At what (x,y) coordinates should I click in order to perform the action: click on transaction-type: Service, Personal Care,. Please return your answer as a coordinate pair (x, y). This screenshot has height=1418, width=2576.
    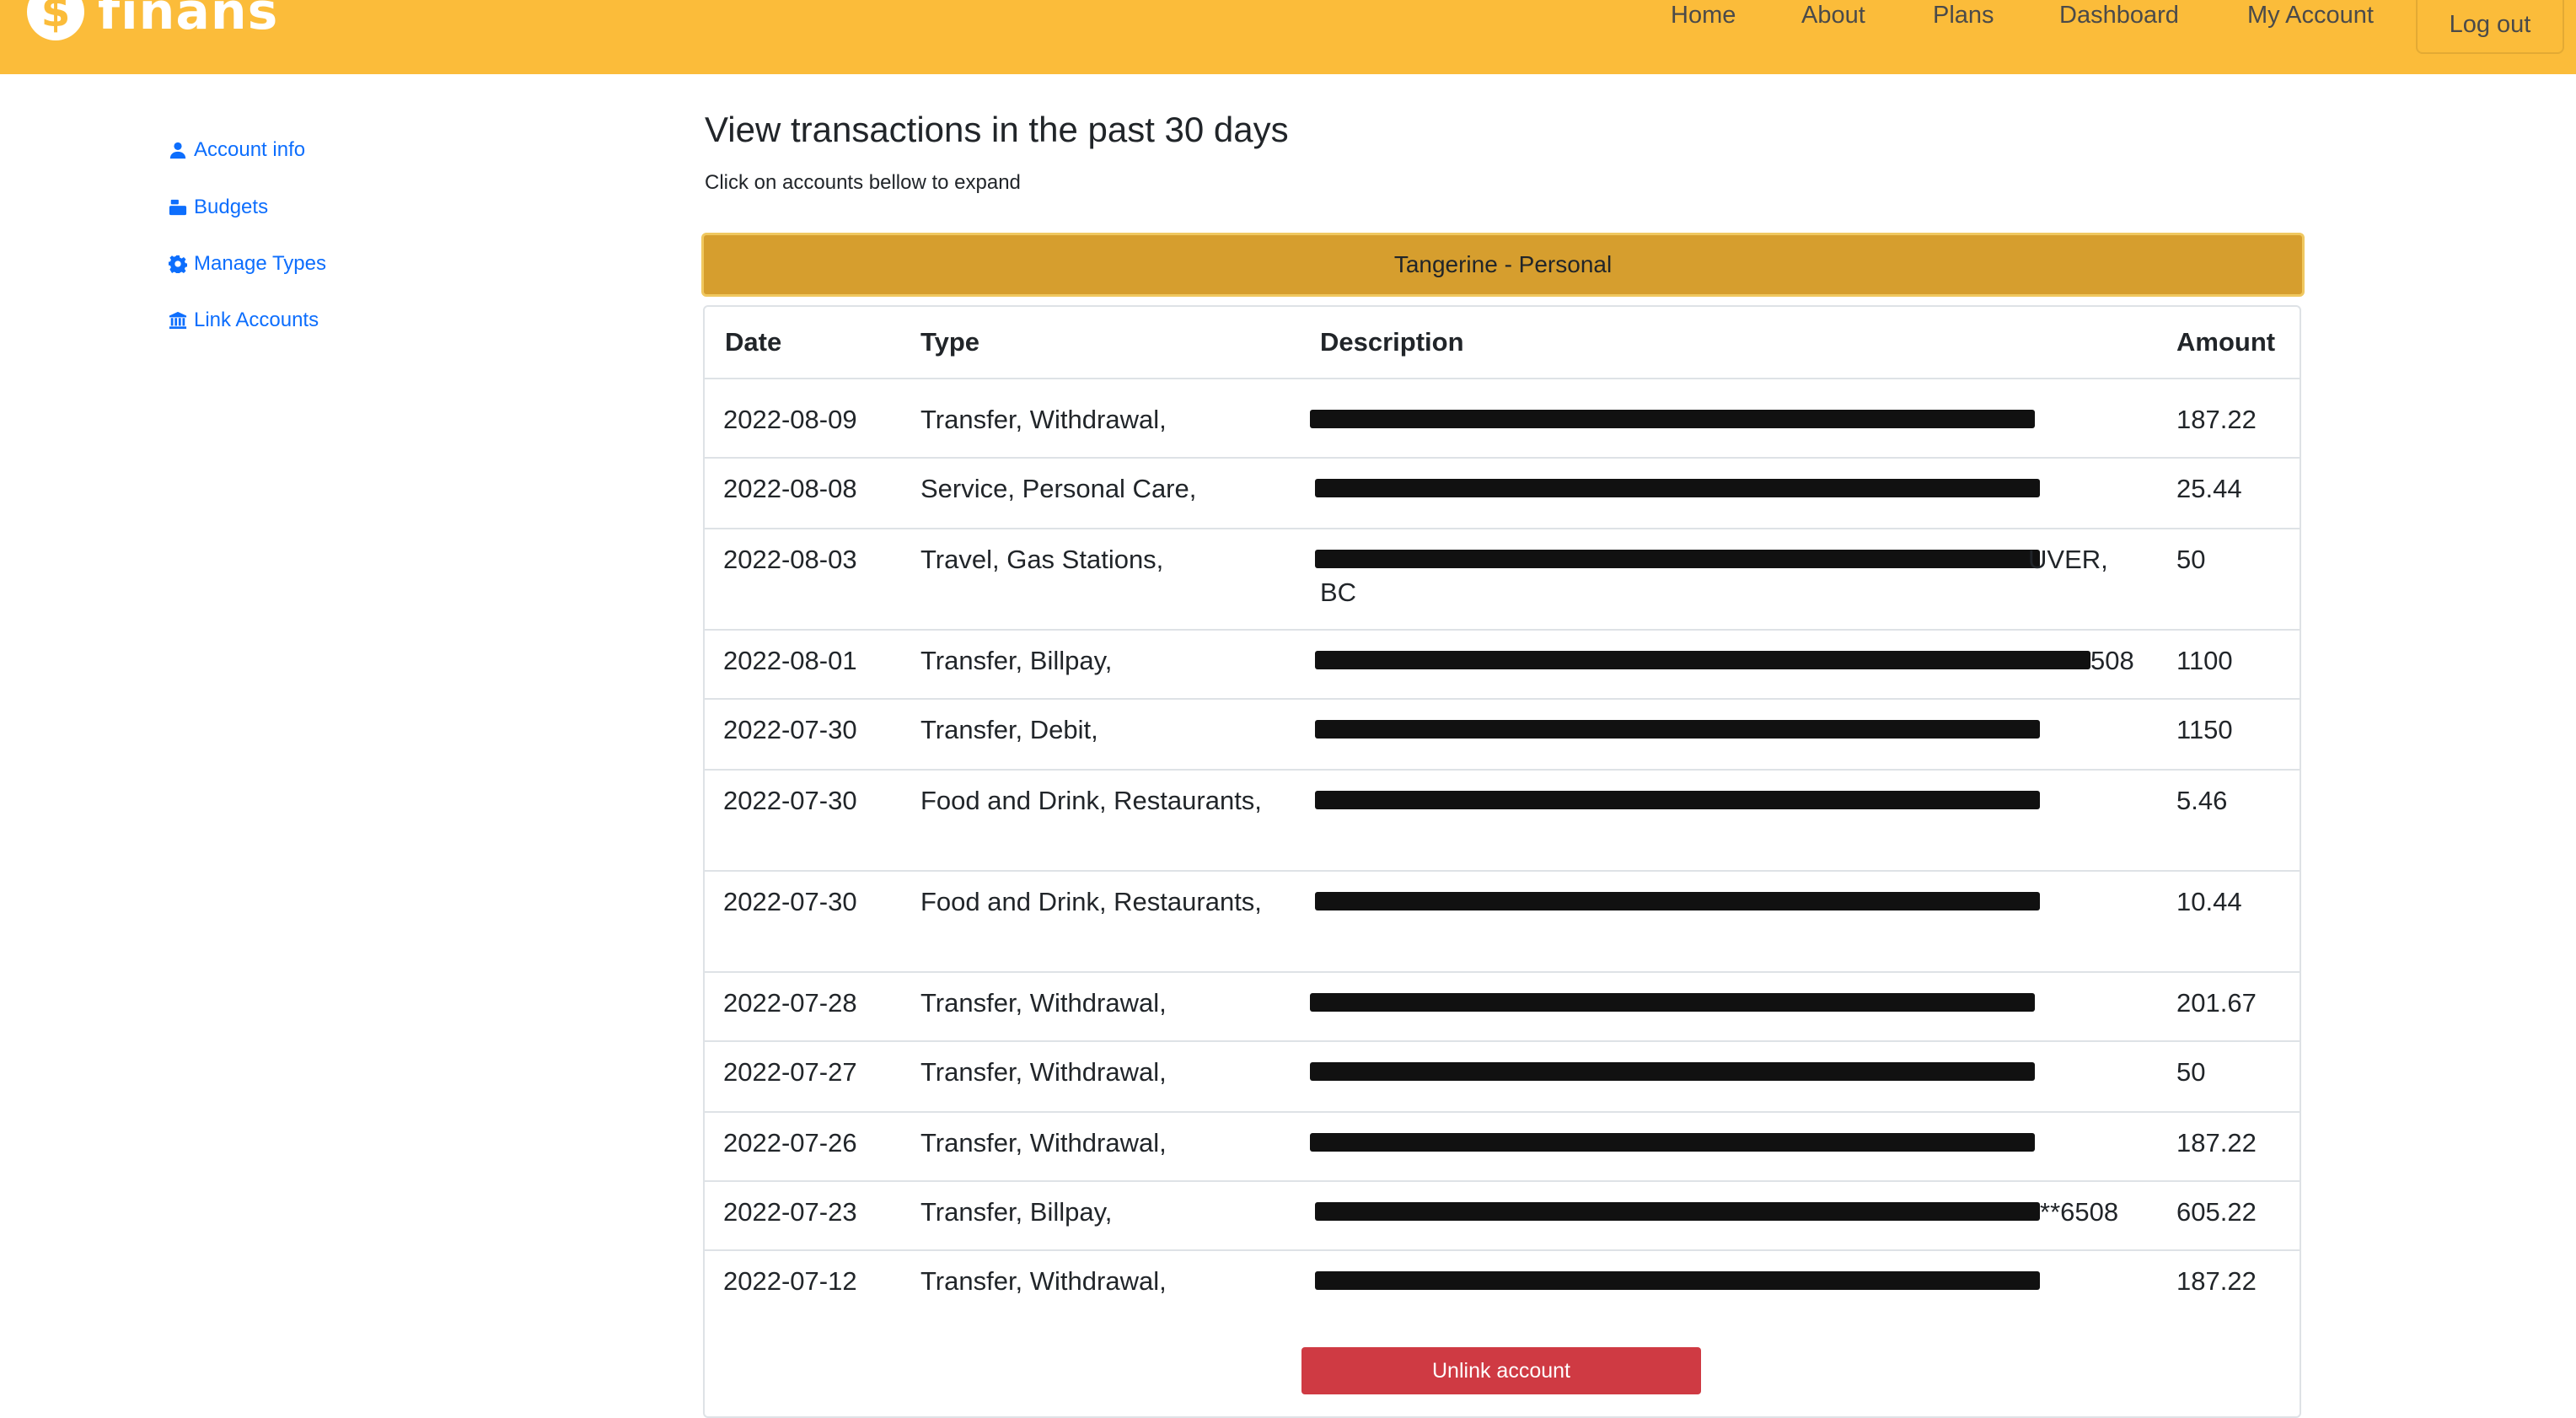
    Looking at the image, I should click on (1058, 488).